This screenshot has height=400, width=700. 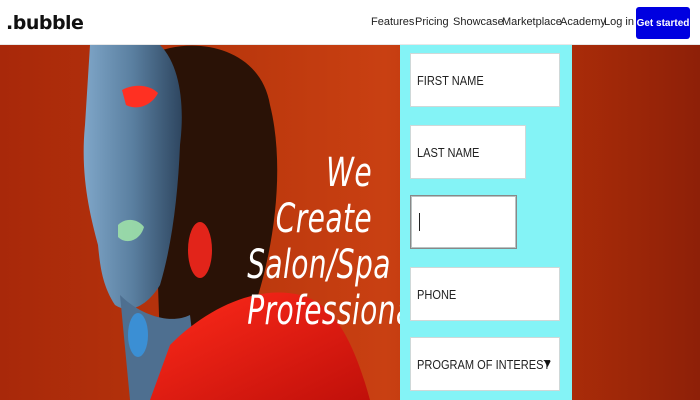 I want to click on last-name-field: LAST NAME, so click(x=468, y=152).